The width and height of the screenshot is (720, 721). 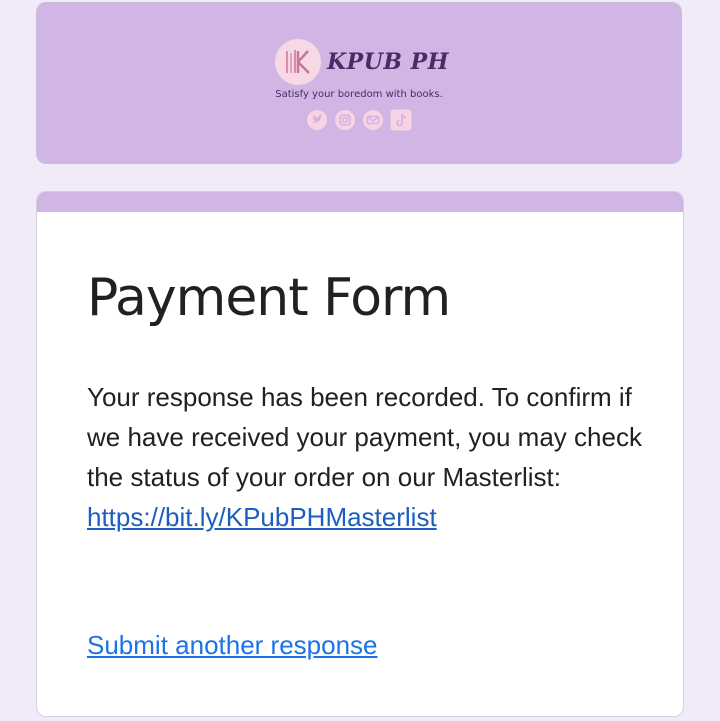 I want to click on twitter-icon, so click(x=317, y=120).